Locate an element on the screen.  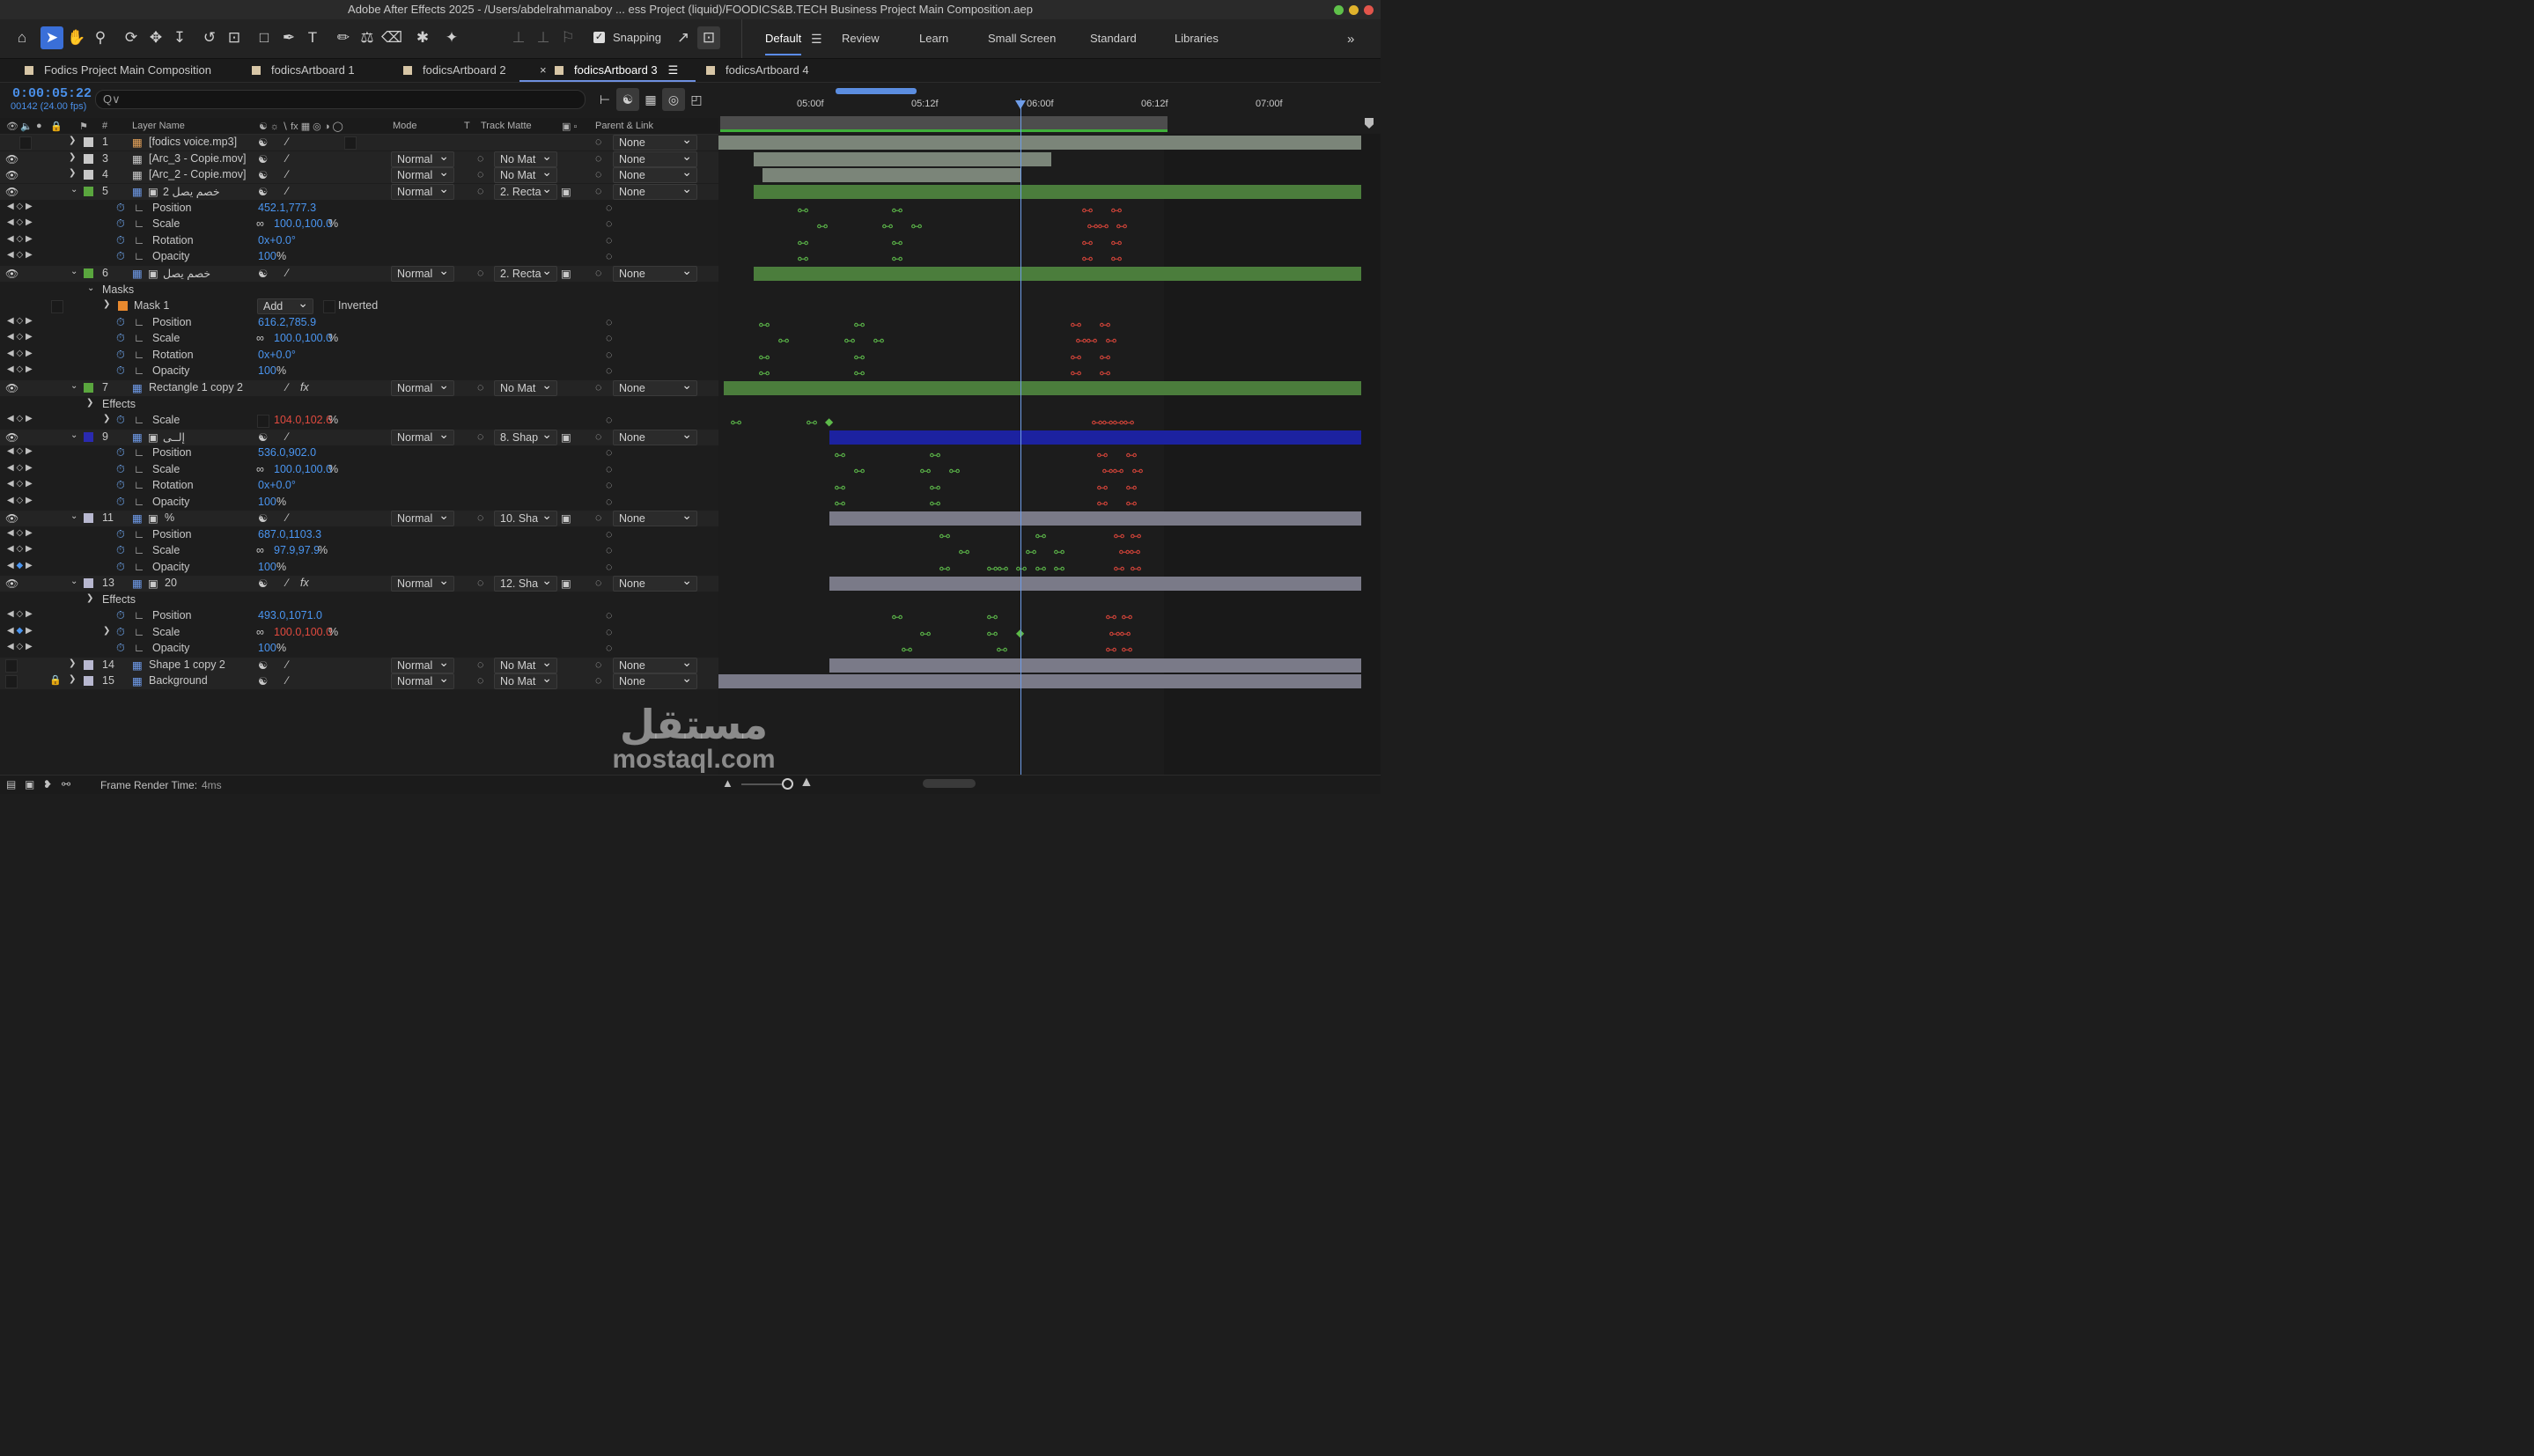
workspace-small-screen: Small Screen is located at coordinates (1022, 38).